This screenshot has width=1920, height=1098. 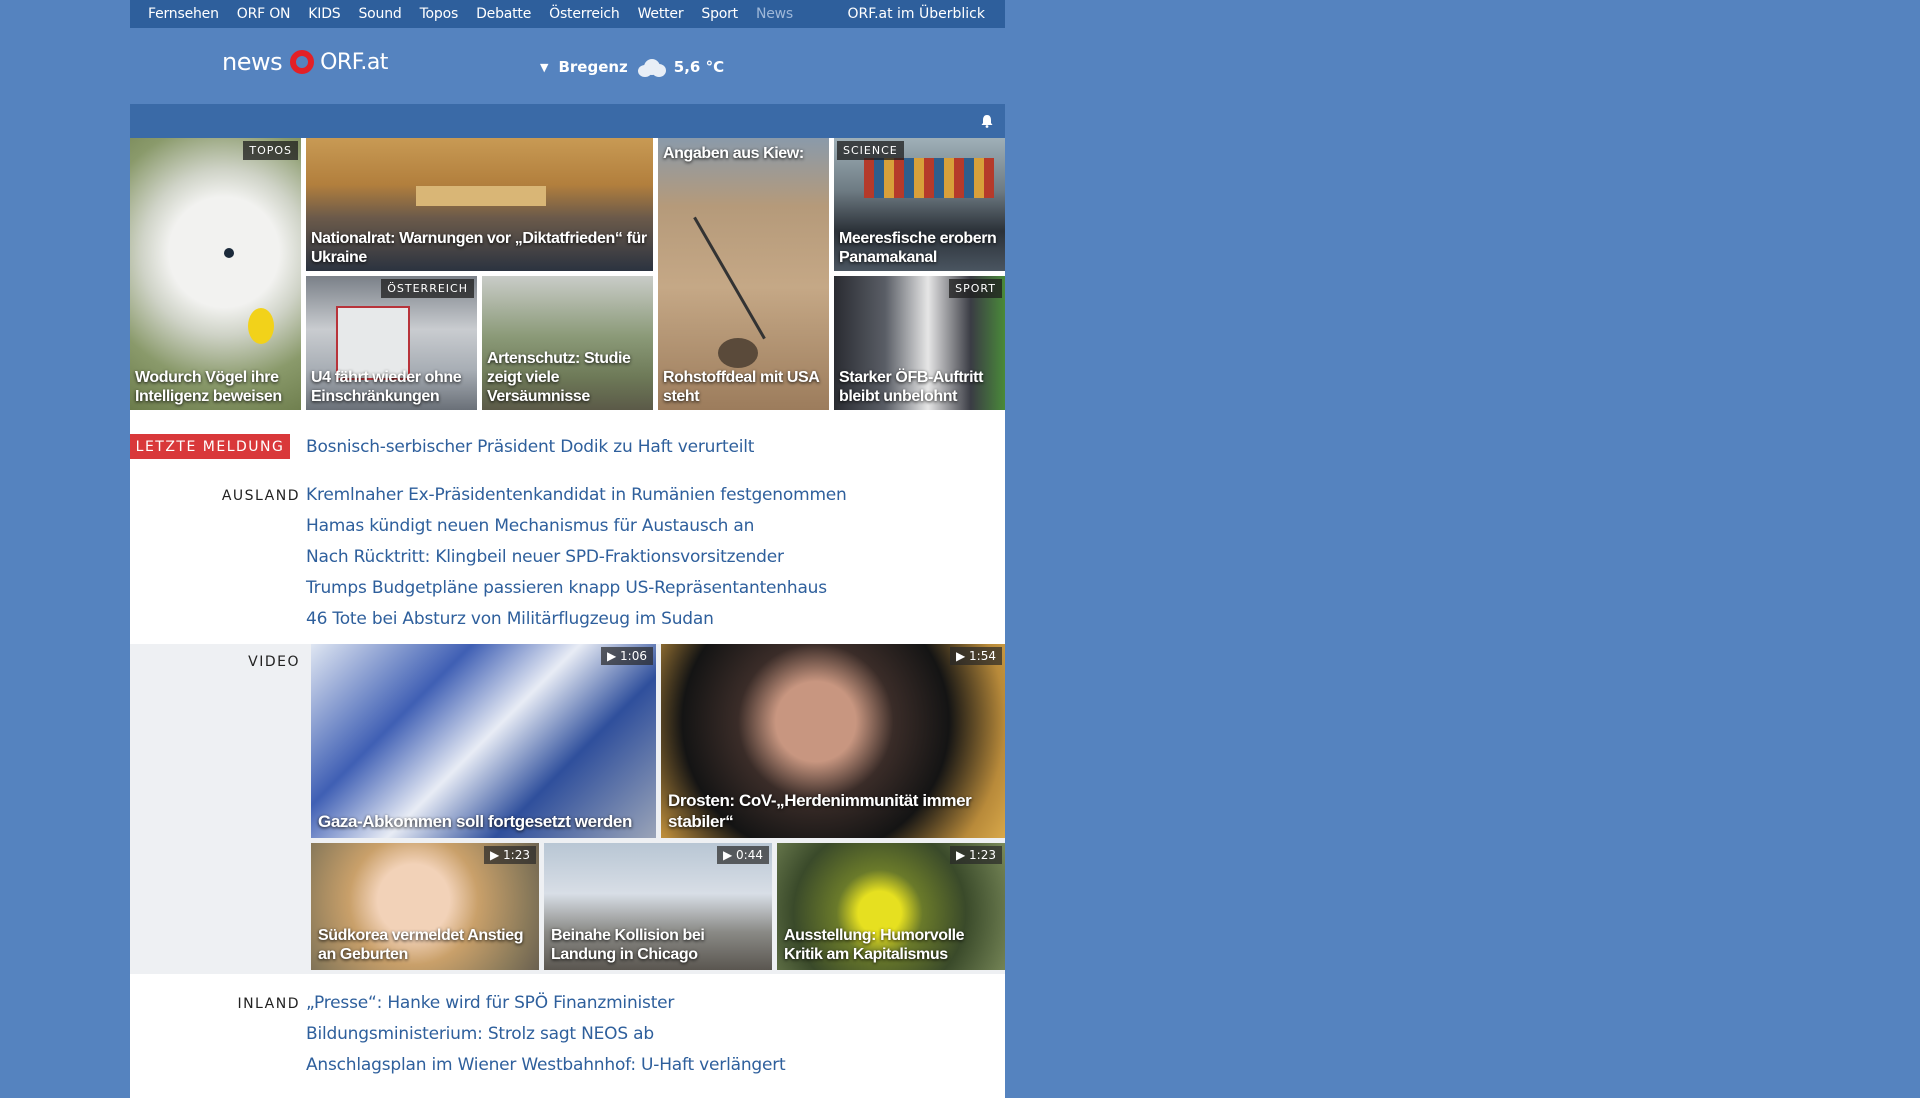 What do you see at coordinates (252, 62) in the screenshot?
I see `logo-news-text: news` at bounding box center [252, 62].